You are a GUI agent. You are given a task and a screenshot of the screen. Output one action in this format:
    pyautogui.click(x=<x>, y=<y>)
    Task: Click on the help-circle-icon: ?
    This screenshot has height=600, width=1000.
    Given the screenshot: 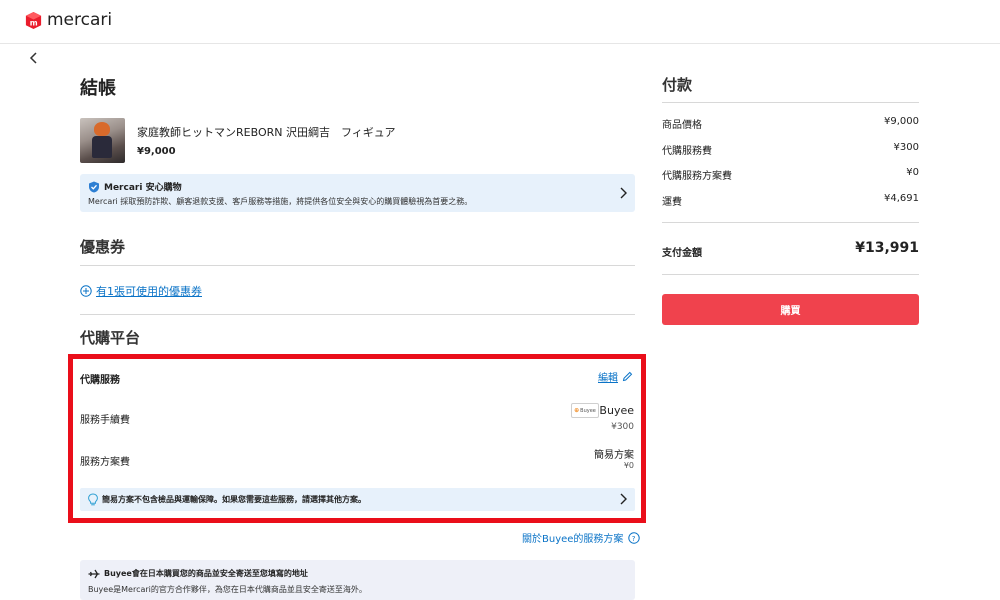 What is the action you would take?
    pyautogui.click(x=634, y=537)
    